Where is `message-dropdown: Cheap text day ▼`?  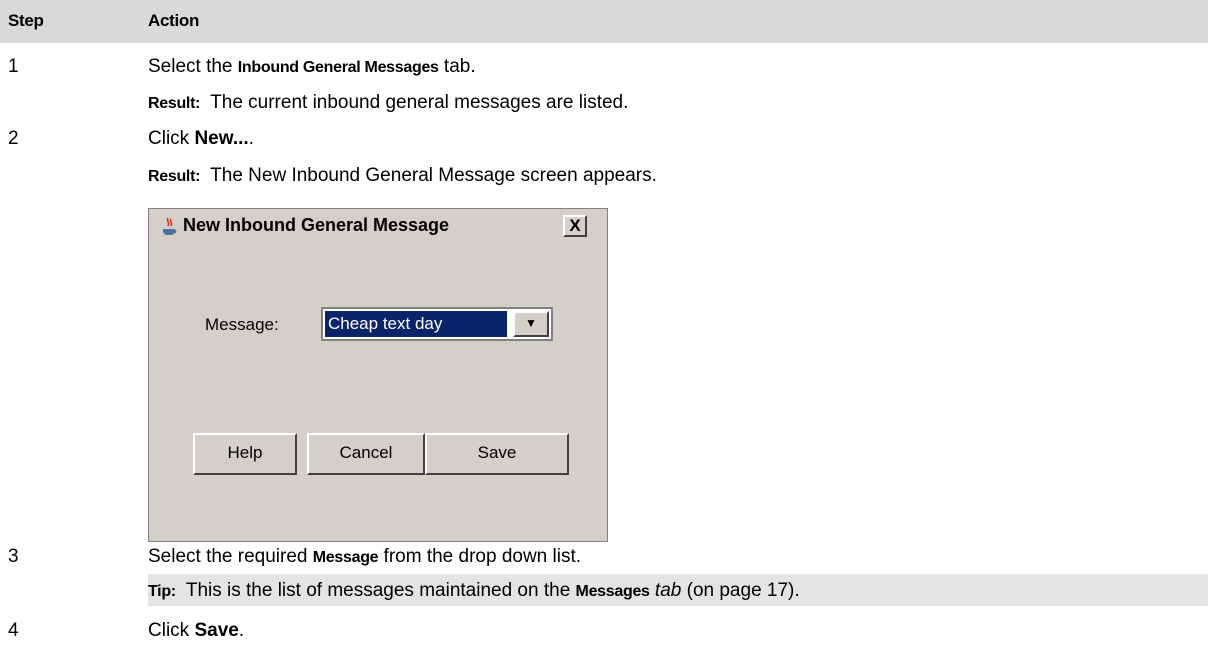
message-dropdown: Cheap text day ▼ is located at coordinates (437, 324).